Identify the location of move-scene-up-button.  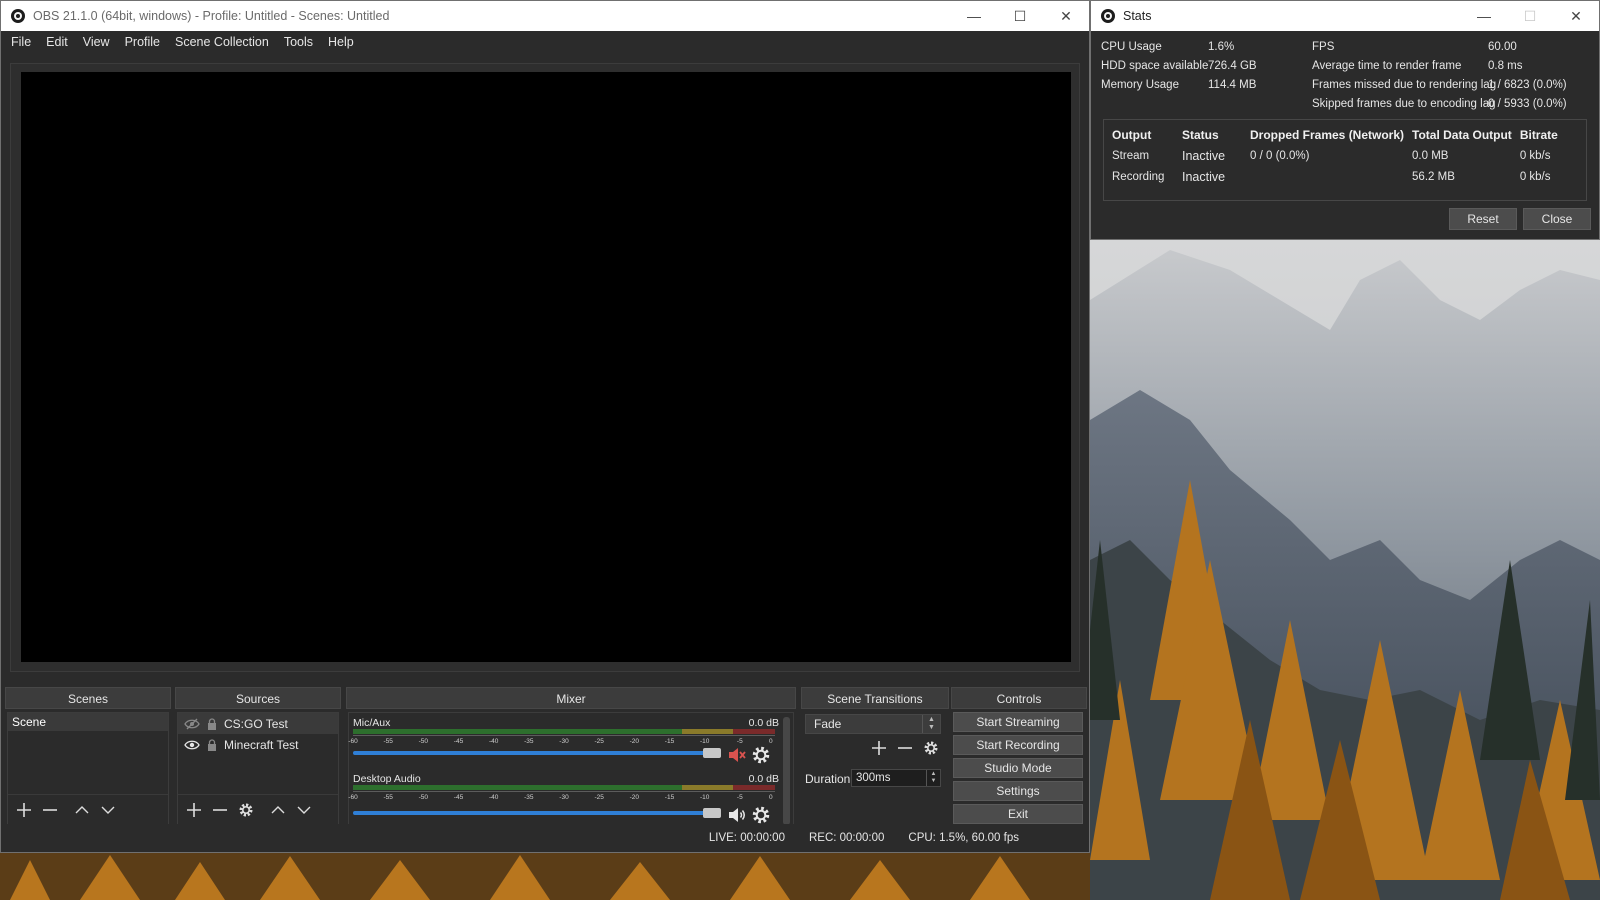
(82, 810).